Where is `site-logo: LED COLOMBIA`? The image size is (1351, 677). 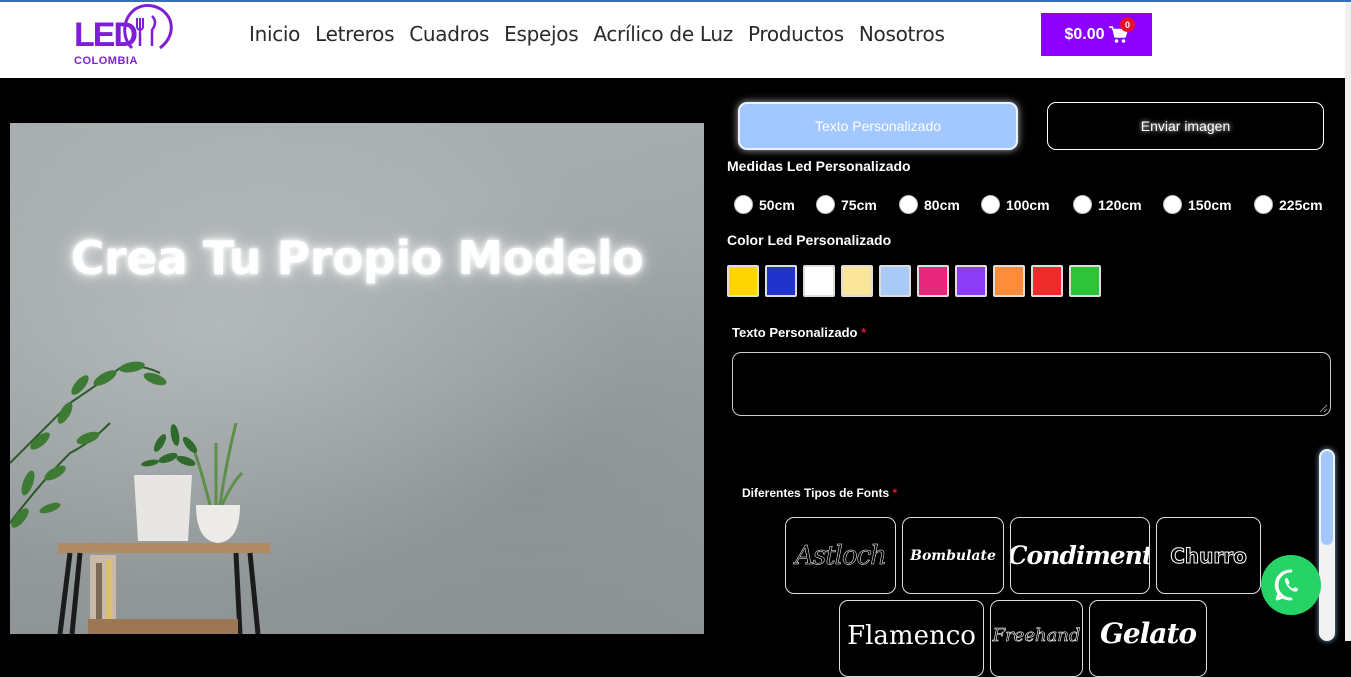 site-logo: LED COLOMBIA is located at coordinates (124, 38).